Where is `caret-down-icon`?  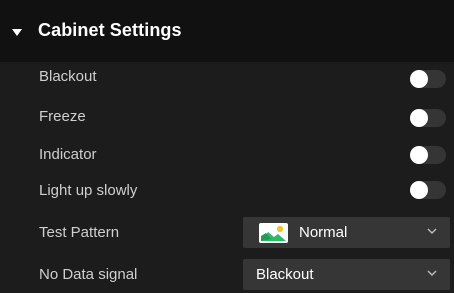
caret-down-icon is located at coordinates (17, 32).